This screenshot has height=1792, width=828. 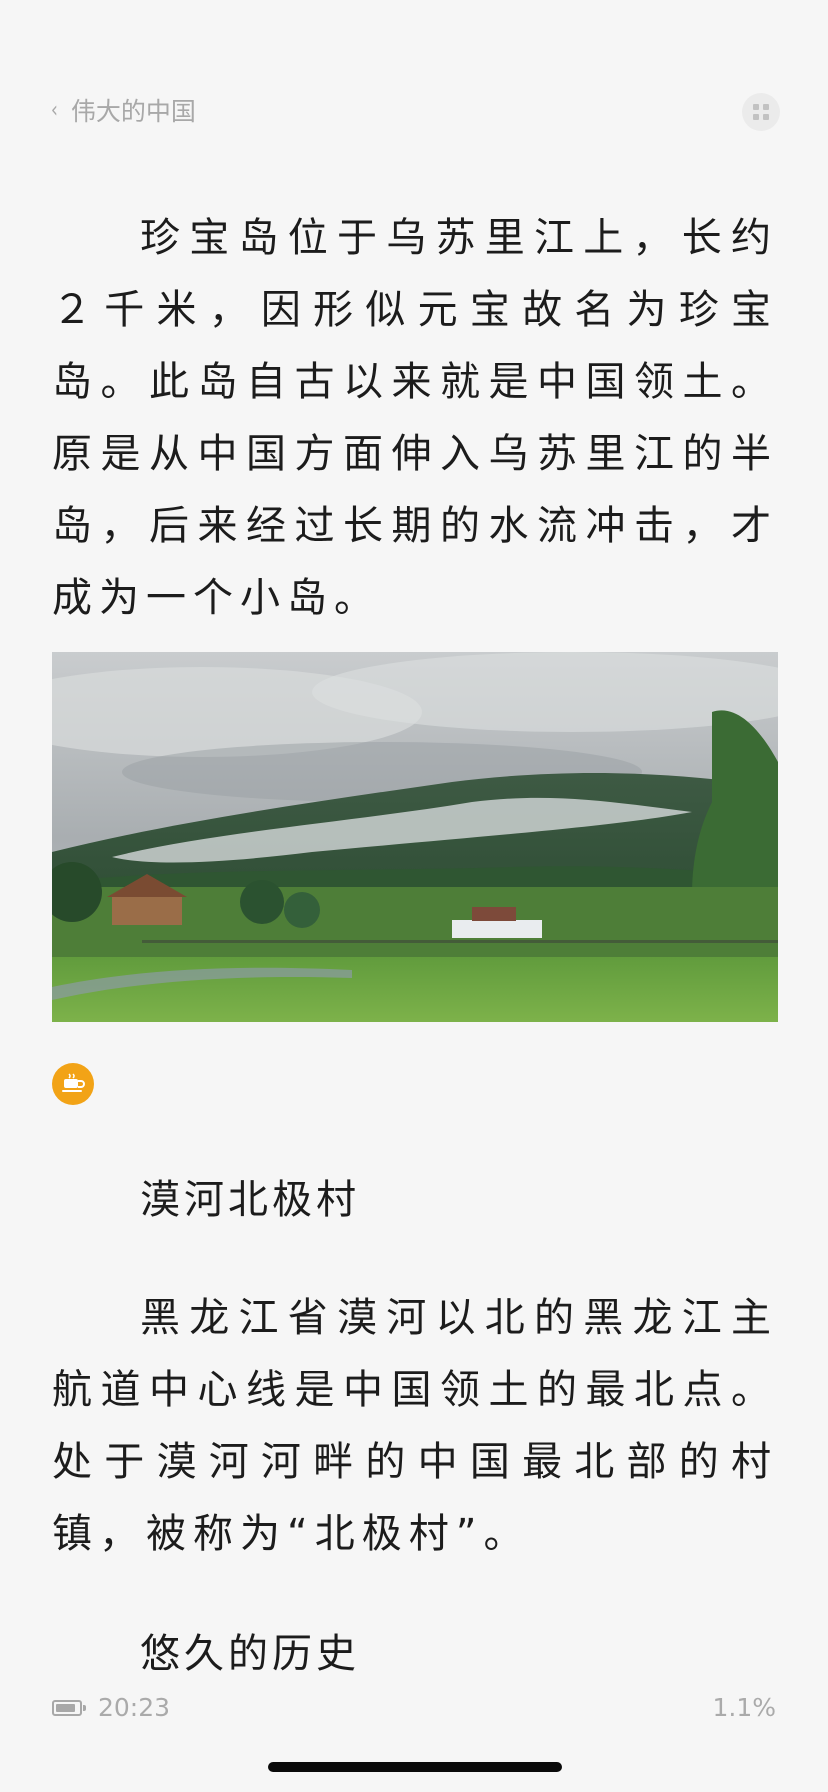 I want to click on reader-status-bar: 20:23 1.1%, so click(x=414, y=1710).